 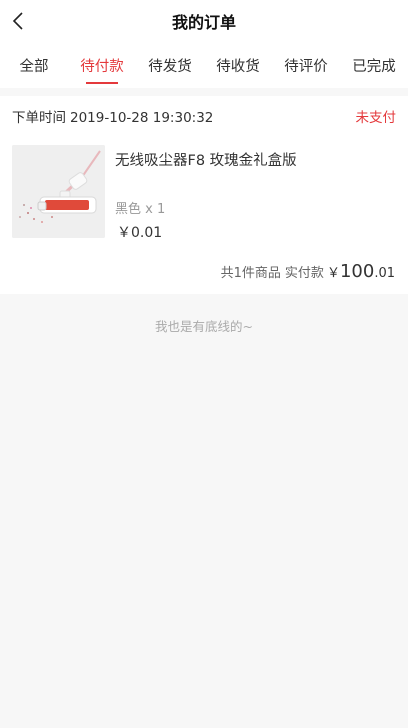 I want to click on tab-completed: 已完成, so click(x=374, y=64).